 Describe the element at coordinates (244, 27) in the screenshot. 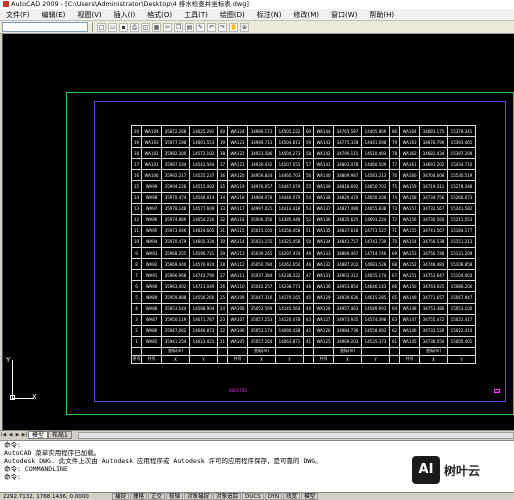

I see `zoom-icon: ⊕` at that location.